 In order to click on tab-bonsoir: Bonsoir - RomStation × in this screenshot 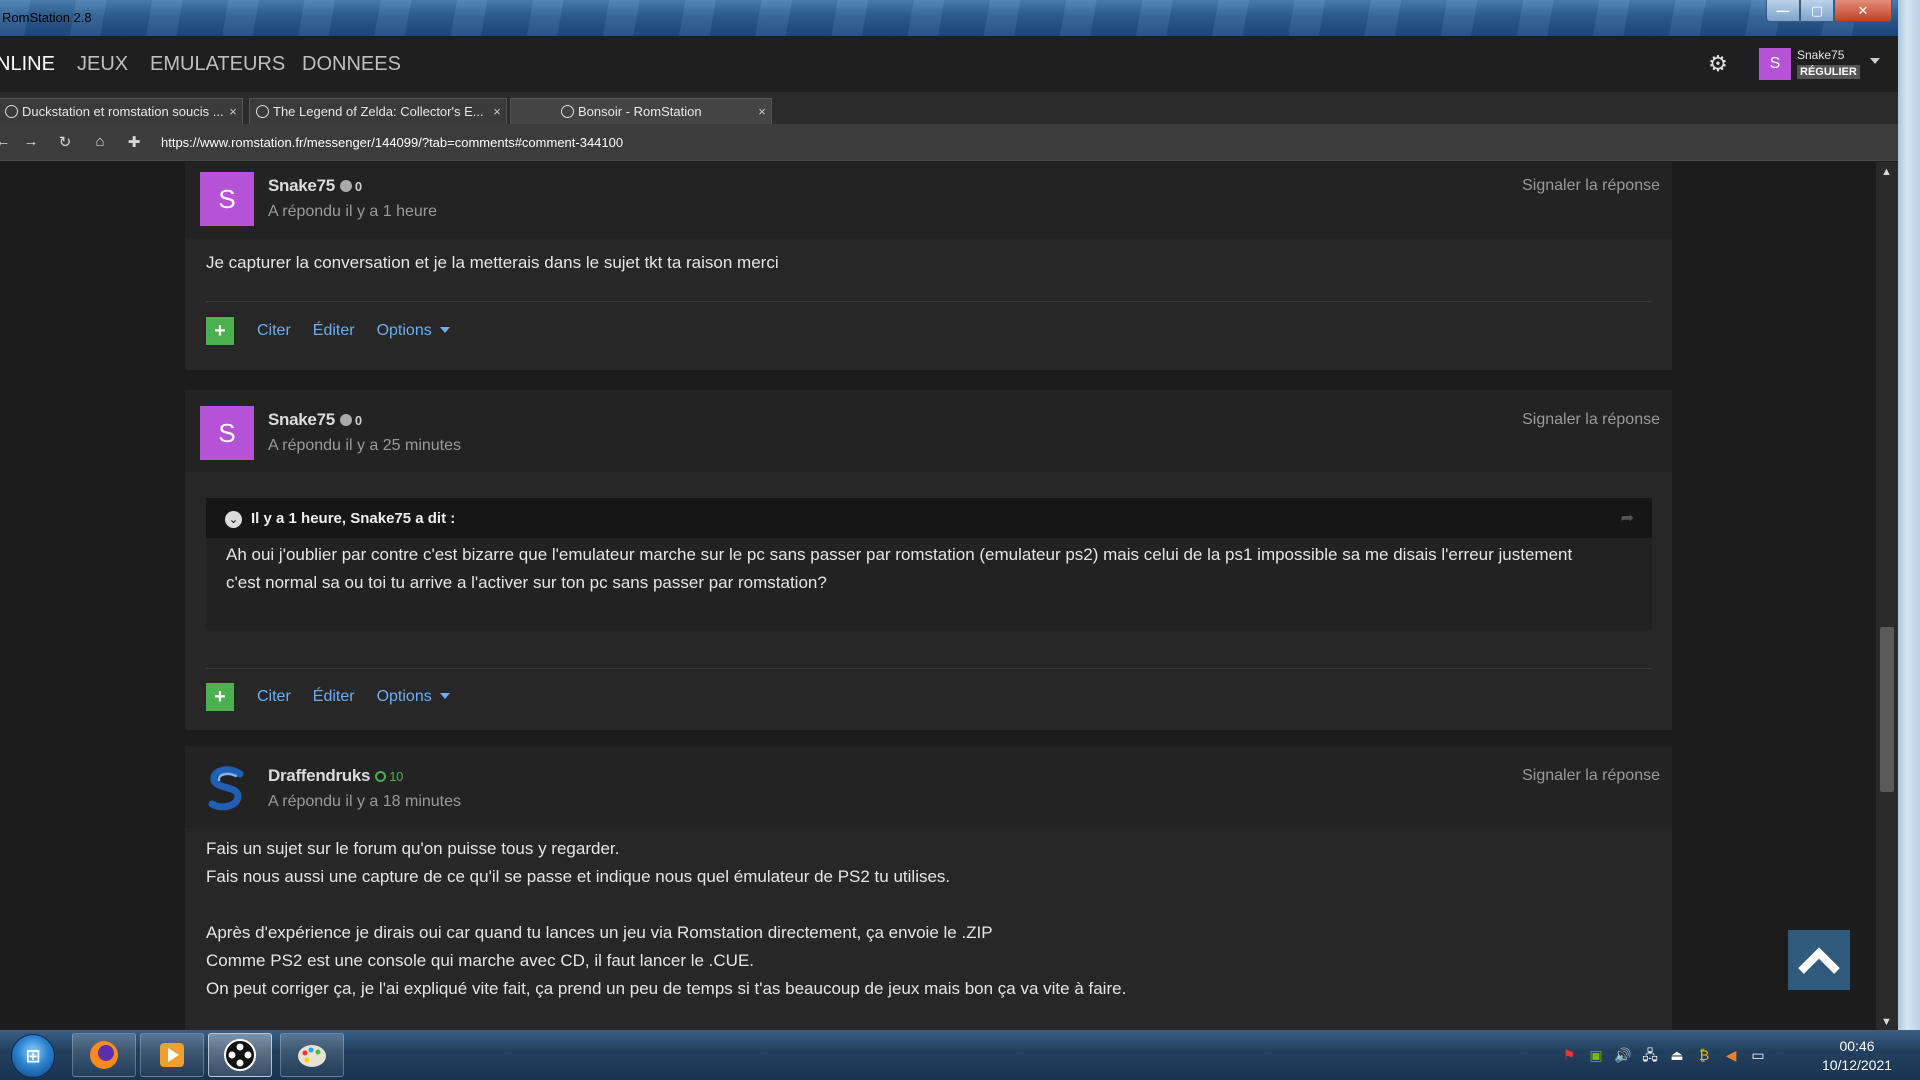, I will do `click(641, 111)`.